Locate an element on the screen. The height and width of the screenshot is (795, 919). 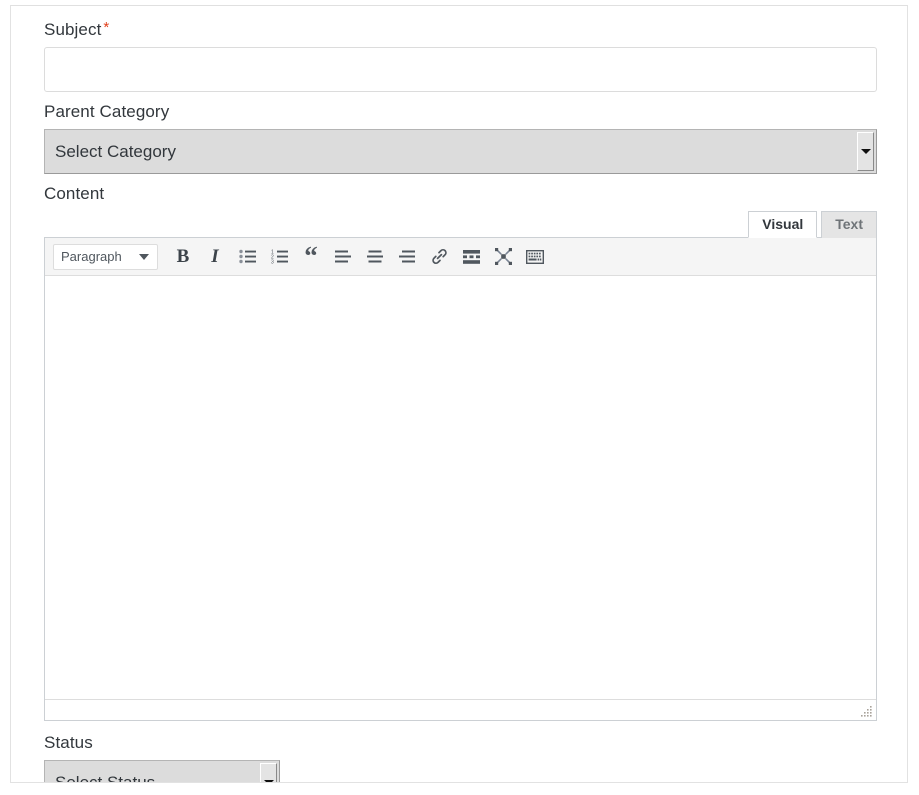
italic-icon: I is located at coordinates (215, 256).